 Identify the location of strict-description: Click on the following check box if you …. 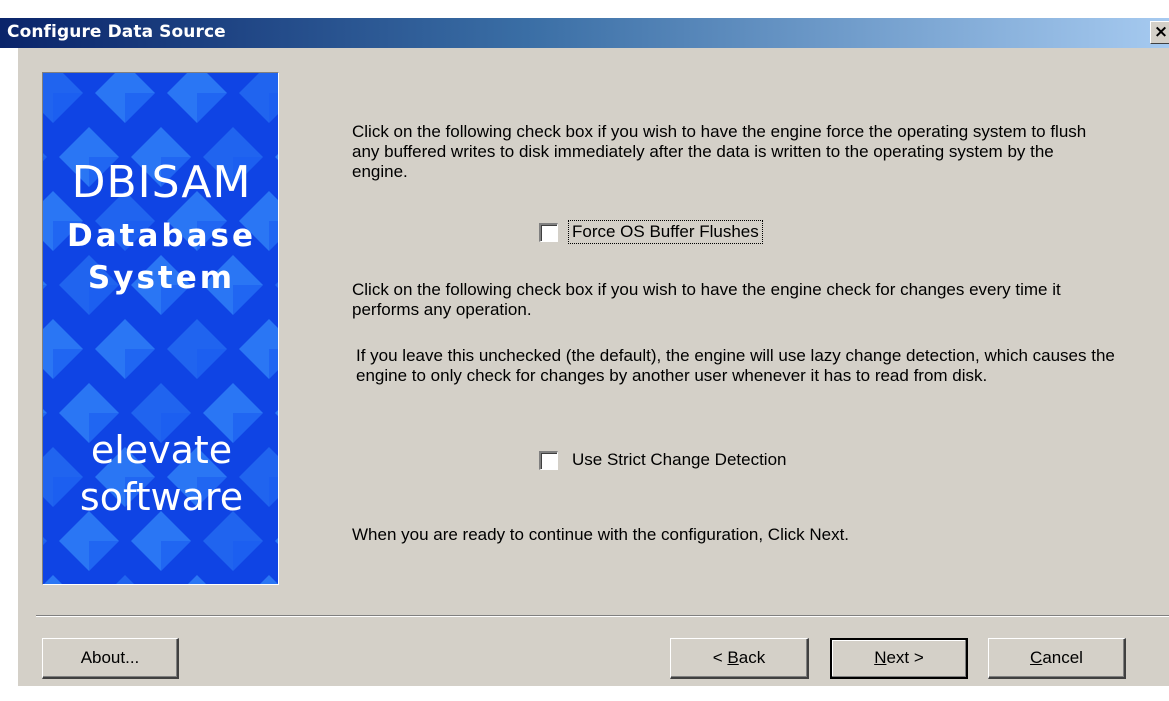
(706, 299).